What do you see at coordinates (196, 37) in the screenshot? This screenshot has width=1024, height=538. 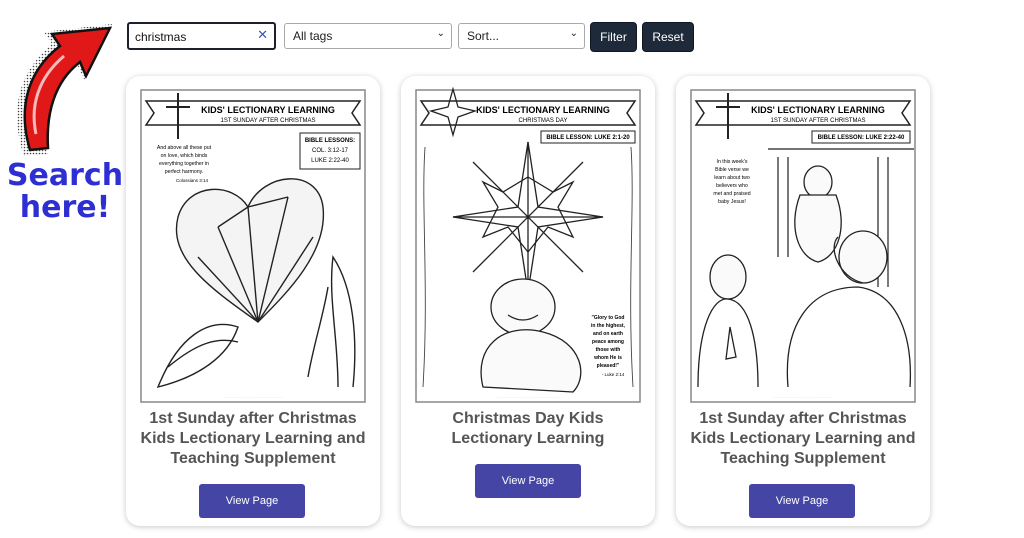 I see `search-input` at bounding box center [196, 37].